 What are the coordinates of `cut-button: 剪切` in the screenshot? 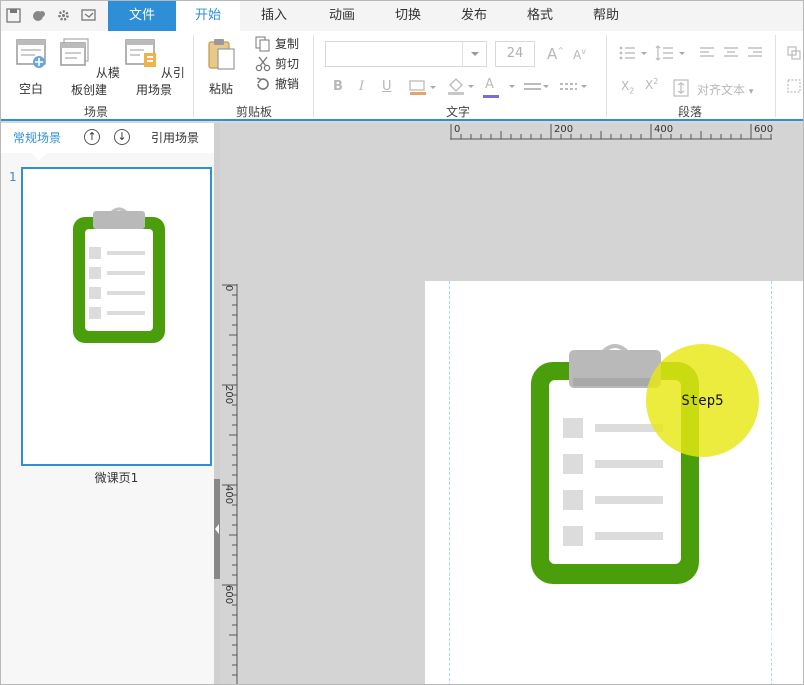 It's located at (277, 64).